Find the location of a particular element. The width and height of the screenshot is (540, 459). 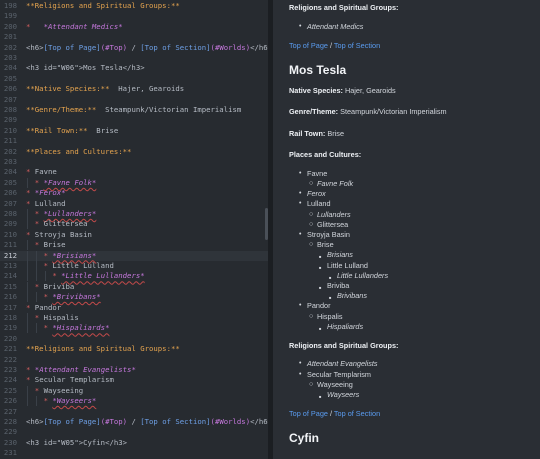

code-text: * Wayseeing is located at coordinates (54, 391).